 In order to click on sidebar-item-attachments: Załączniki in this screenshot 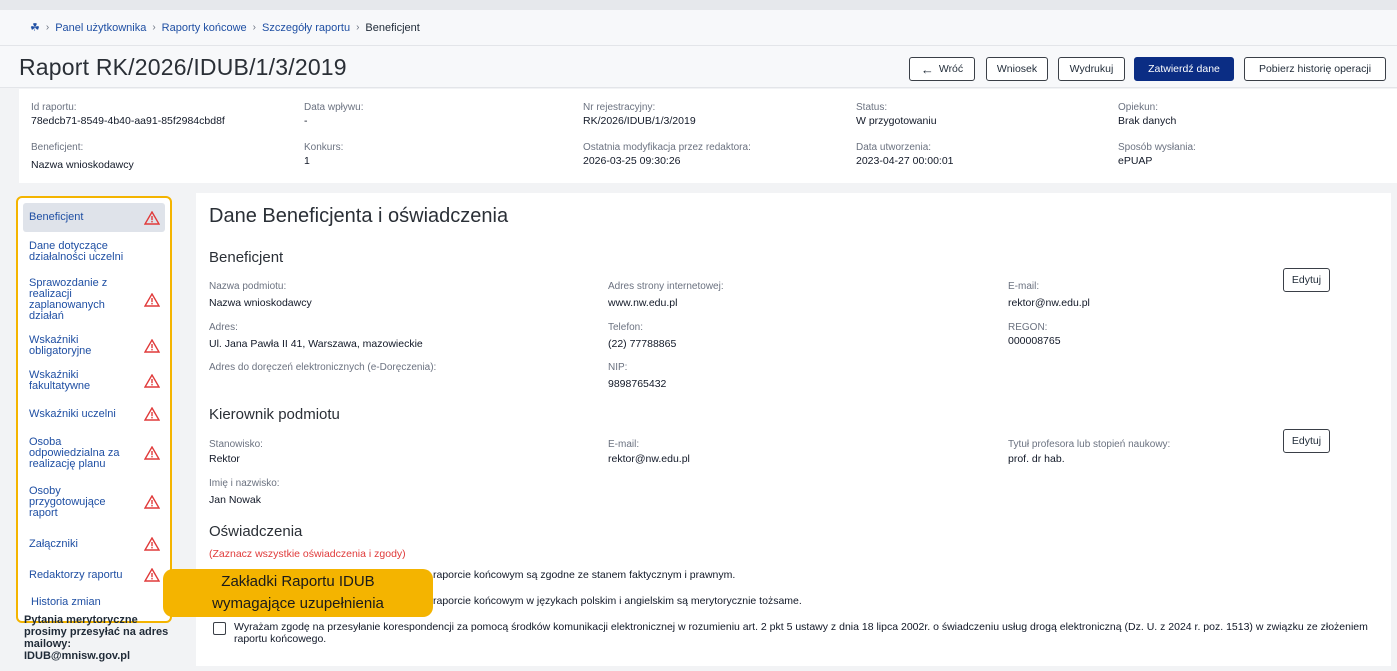, I will do `click(94, 544)`.